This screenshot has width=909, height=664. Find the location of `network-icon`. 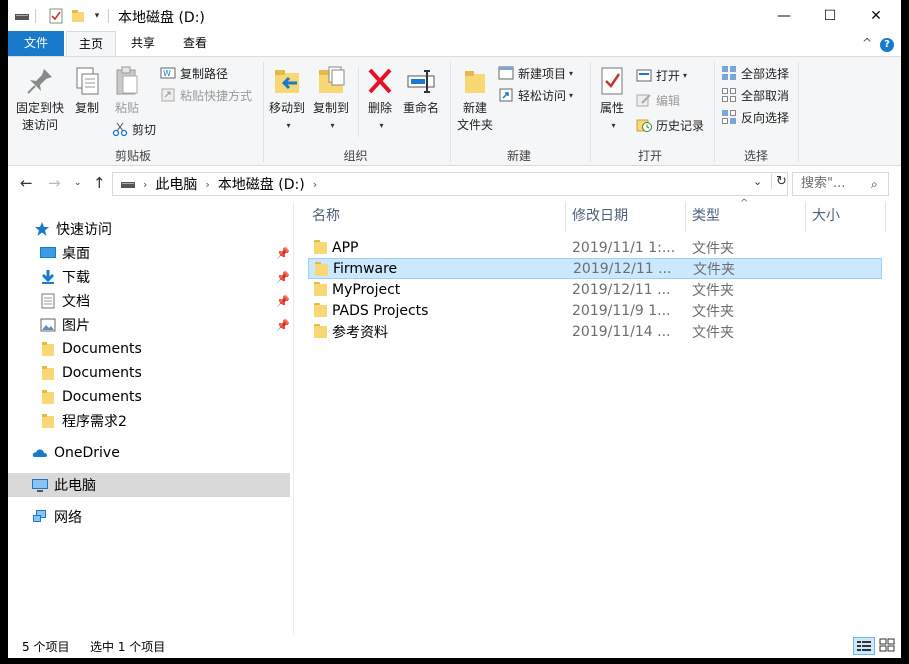

network-icon is located at coordinates (40, 517).